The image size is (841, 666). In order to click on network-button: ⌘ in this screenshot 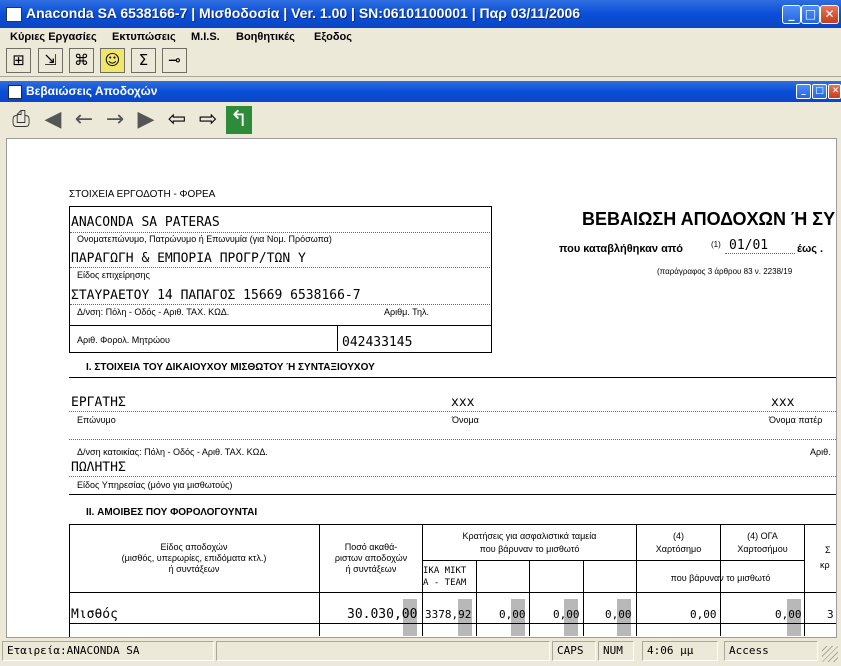, I will do `click(81, 60)`.